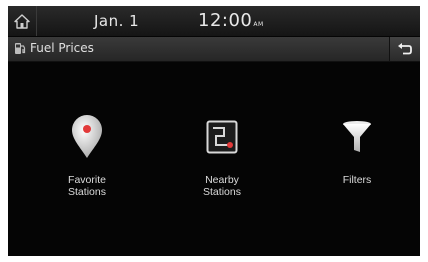 The width and height of the screenshot is (428, 262). What do you see at coordinates (357, 136) in the screenshot?
I see `funnel-icon` at bounding box center [357, 136].